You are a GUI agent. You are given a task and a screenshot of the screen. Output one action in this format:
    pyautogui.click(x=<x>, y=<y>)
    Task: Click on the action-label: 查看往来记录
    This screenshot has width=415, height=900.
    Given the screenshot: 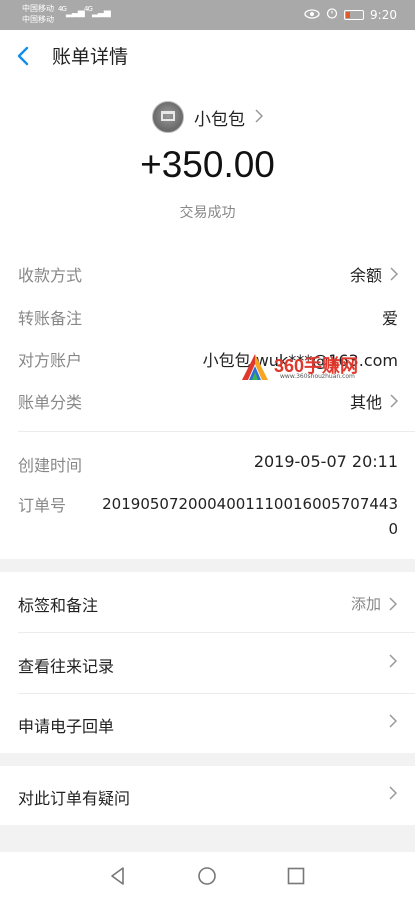 What is the action you would take?
    pyautogui.click(x=66, y=666)
    